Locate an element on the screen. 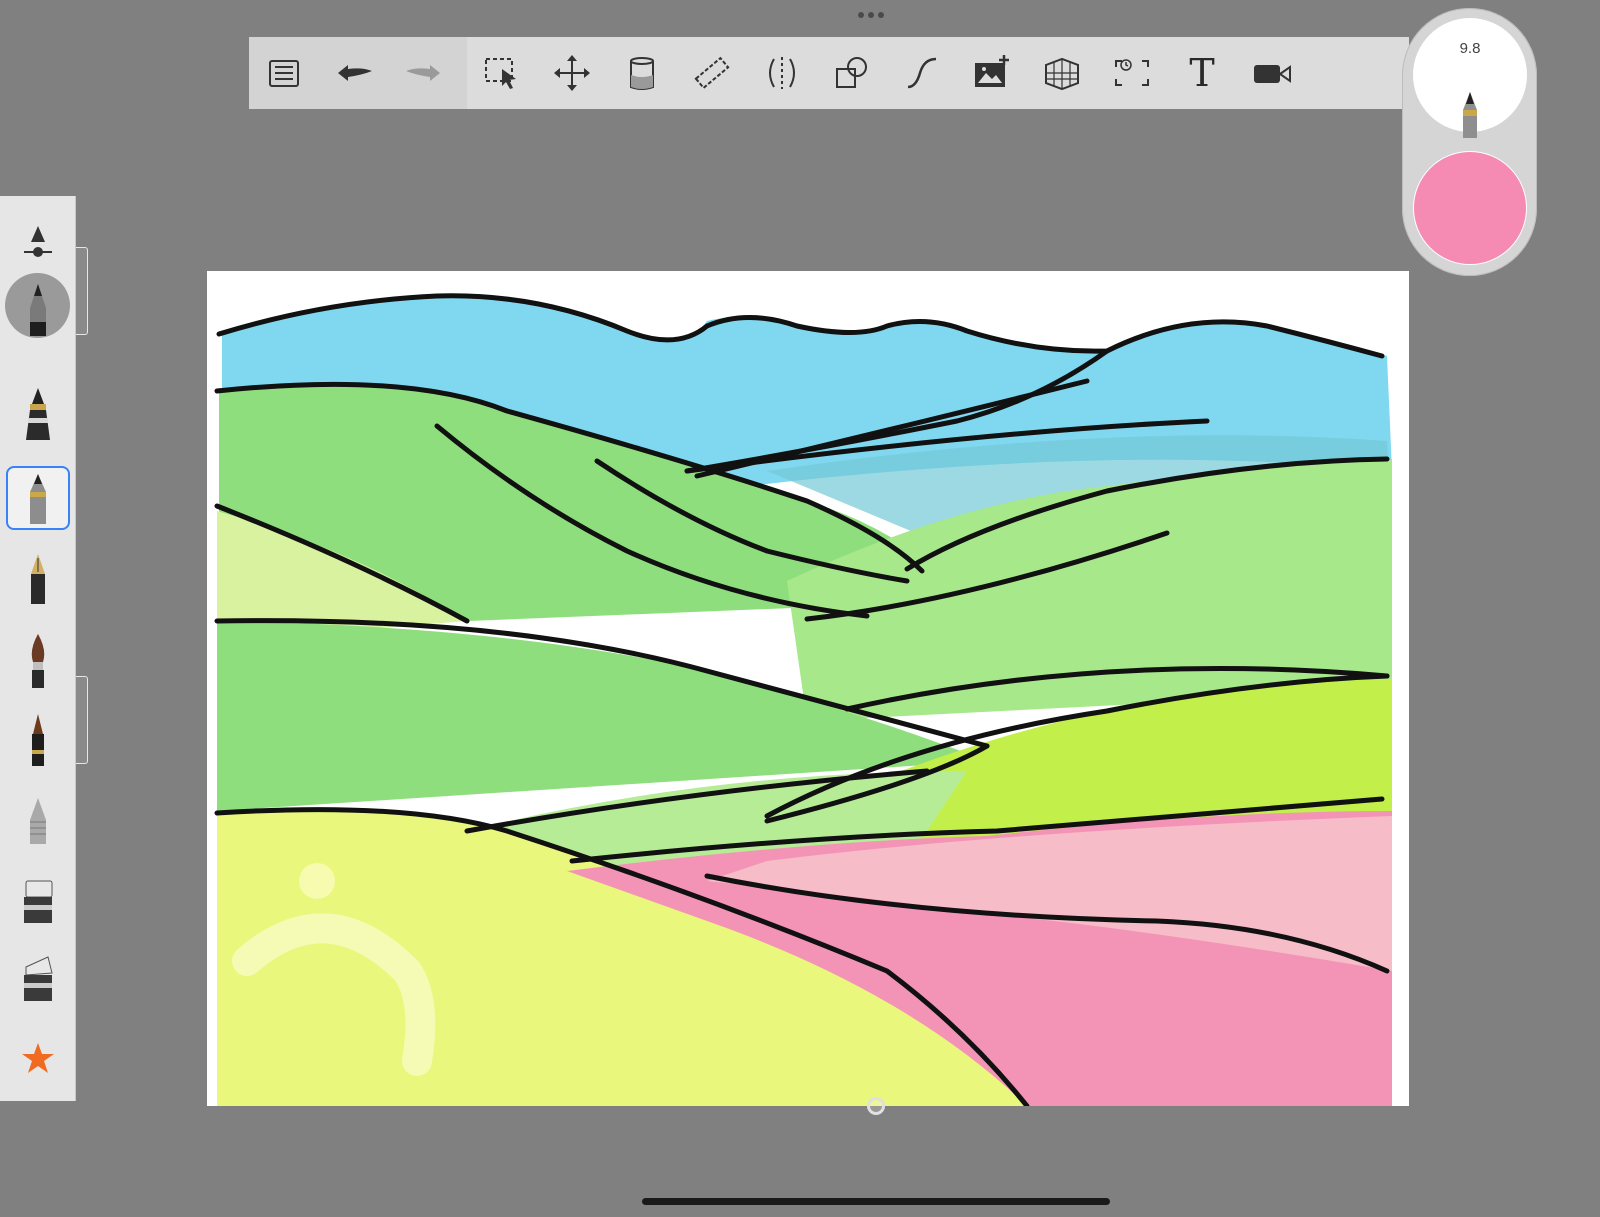 This screenshot has width=1600, height=1217. airbrush-icon is located at coordinates (38, 740).